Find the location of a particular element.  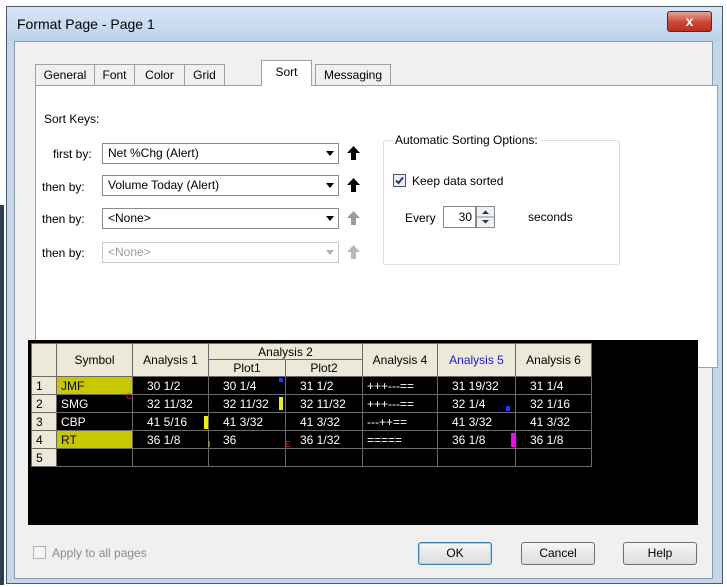

analysis1-cell: 30 1/2 is located at coordinates (170, 385).